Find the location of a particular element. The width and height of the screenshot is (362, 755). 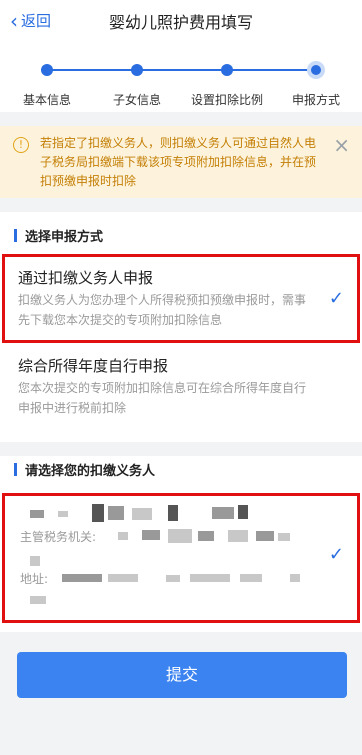

option-self-title: 综合所得年度自行申报 is located at coordinates (93, 365).